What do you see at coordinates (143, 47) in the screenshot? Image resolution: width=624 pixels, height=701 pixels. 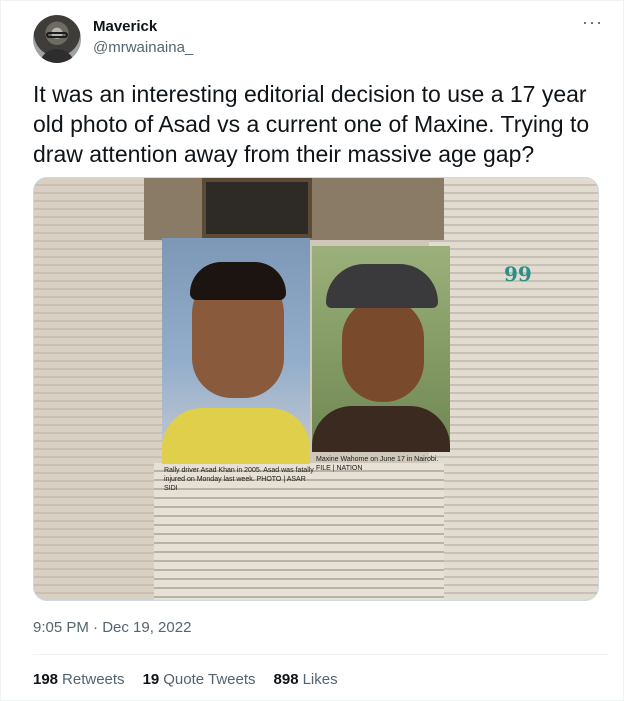 I see `user-handle: @mrwainaina_` at bounding box center [143, 47].